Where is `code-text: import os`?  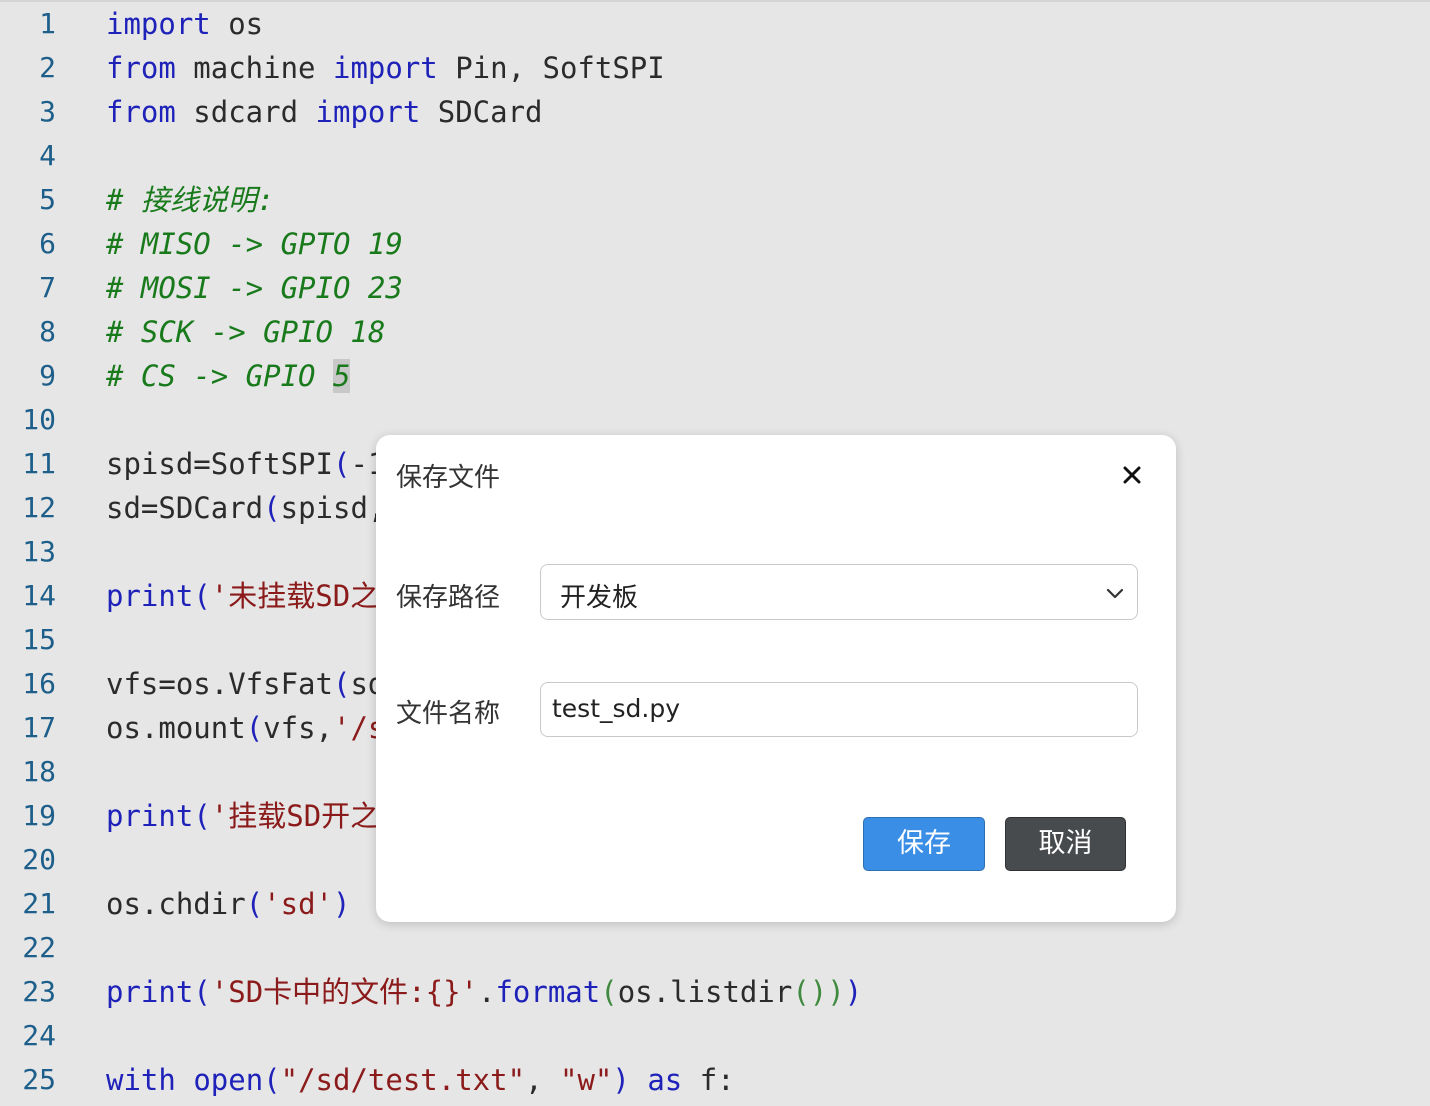 code-text: import os is located at coordinates (184, 24).